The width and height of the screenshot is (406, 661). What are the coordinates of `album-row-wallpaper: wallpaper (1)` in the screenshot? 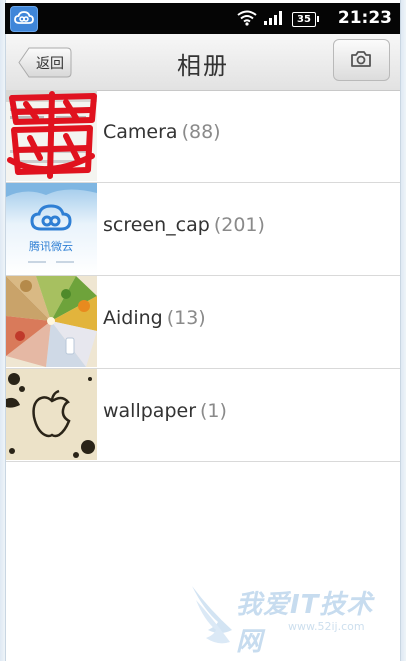 It's located at (203, 415).